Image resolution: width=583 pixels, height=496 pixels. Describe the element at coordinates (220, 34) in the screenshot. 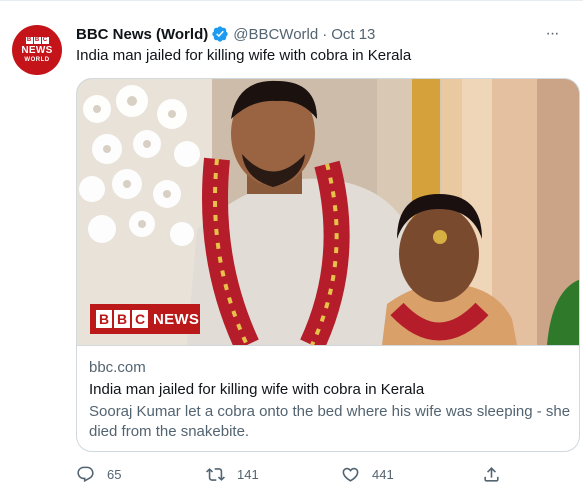

I see `verified-badge-icon` at that location.